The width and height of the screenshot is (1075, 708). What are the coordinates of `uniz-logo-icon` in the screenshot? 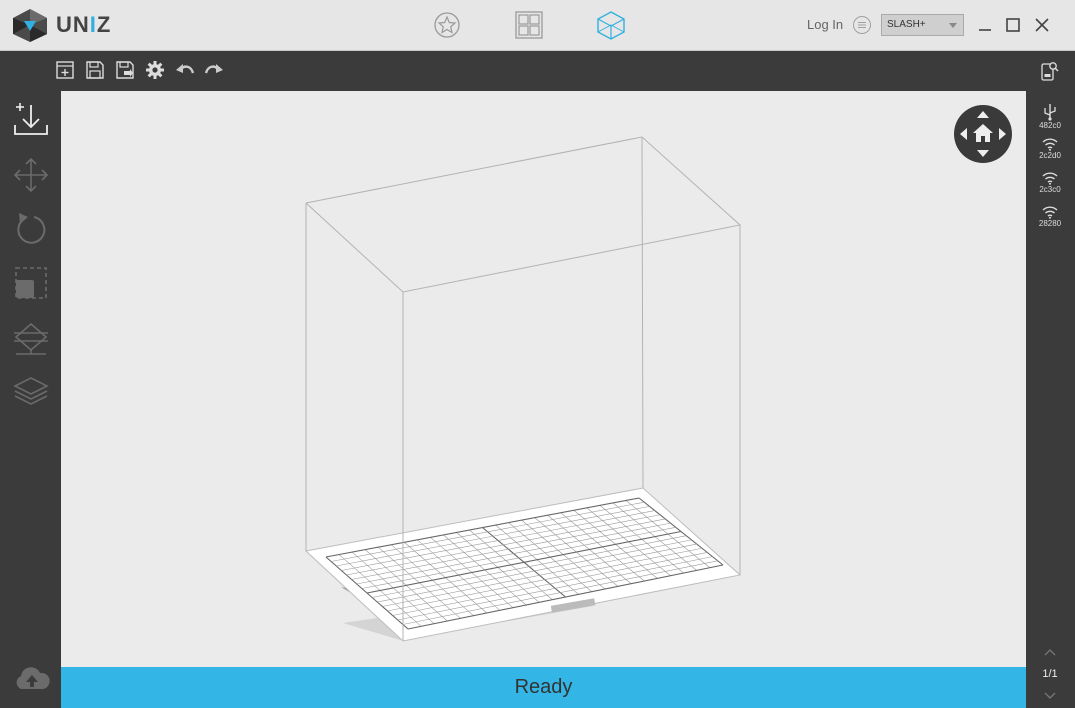 It's located at (30, 25).